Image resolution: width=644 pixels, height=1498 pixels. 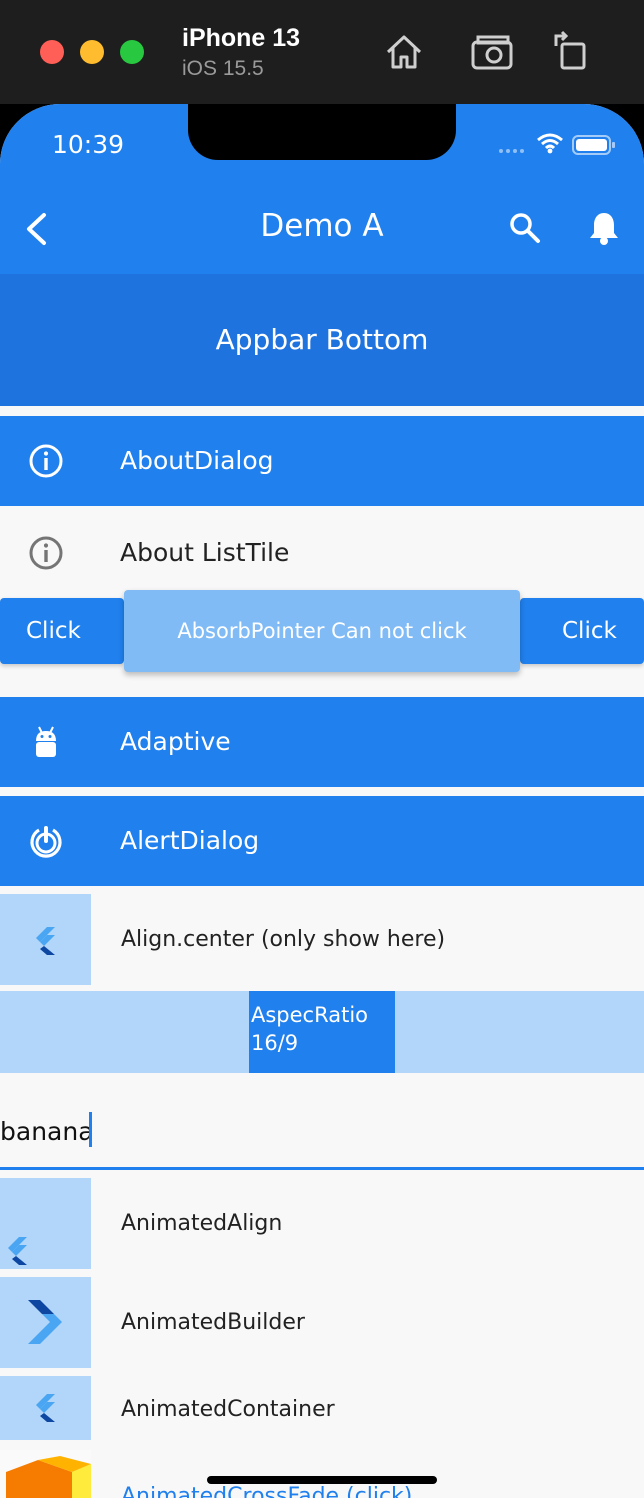 I want to click on aspect-ratio-box: AspecRatio 16/9, so click(x=322, y=1032).